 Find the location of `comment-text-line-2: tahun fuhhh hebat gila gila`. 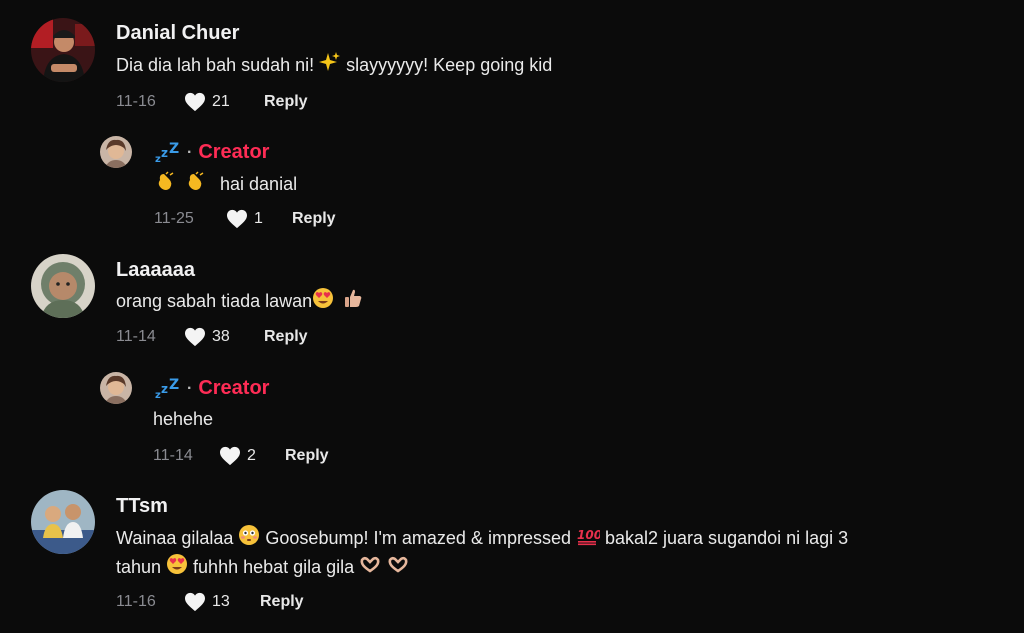

comment-text-line-2: tahun fuhhh hebat gila gila is located at coordinates (262, 568).